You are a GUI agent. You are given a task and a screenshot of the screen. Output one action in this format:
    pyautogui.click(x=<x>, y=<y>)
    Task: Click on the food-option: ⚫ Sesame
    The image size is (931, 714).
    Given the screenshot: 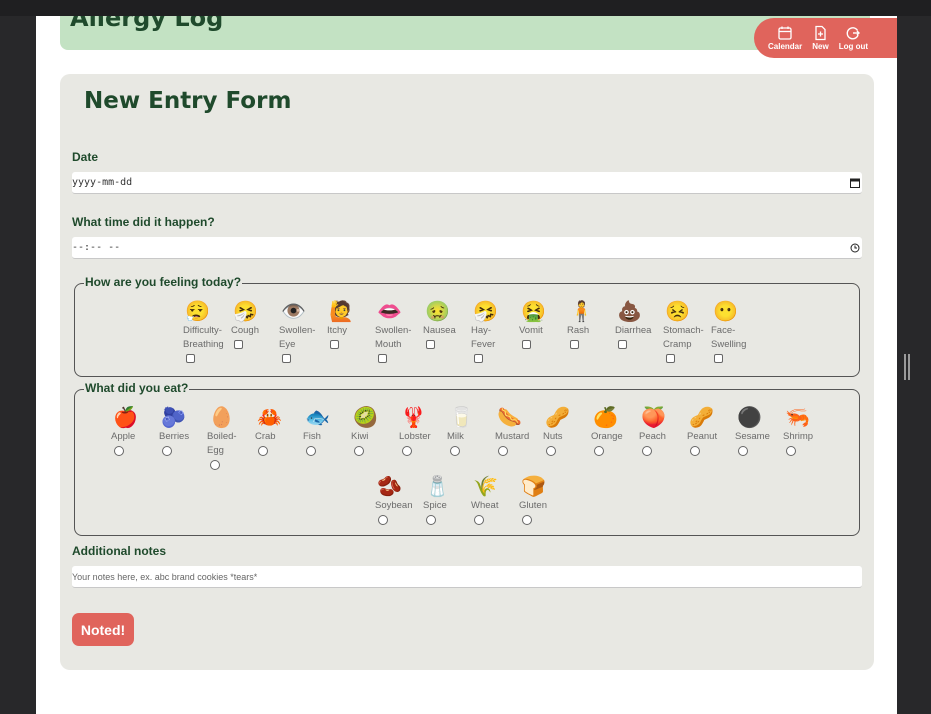 What is the action you would take?
    pyautogui.click(x=759, y=431)
    